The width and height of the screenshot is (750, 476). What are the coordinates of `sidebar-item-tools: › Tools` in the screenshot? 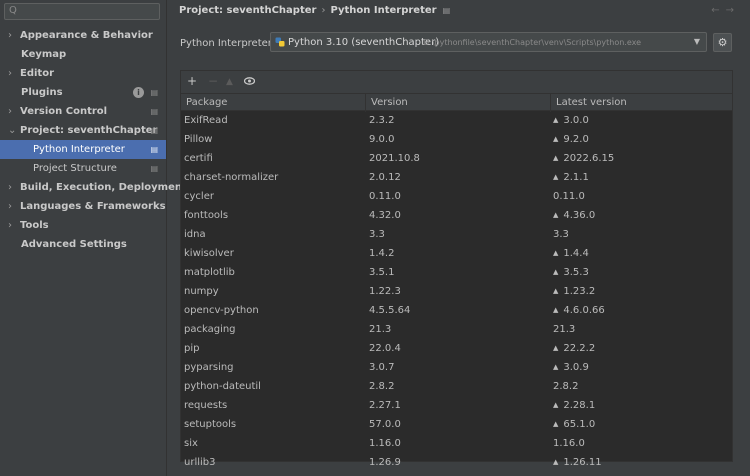 It's located at (83, 225).